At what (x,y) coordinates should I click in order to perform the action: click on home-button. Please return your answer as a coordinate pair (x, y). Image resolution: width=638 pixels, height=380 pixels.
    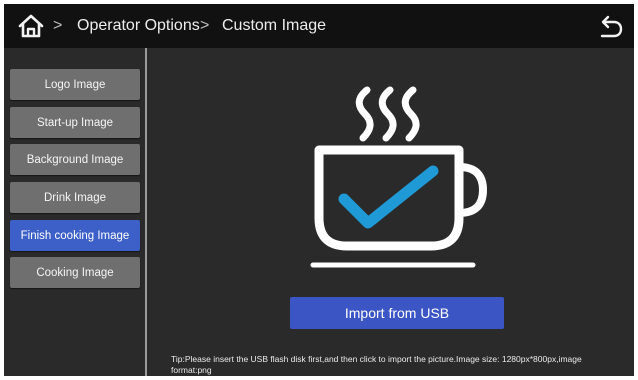
    Looking at the image, I should click on (31, 26).